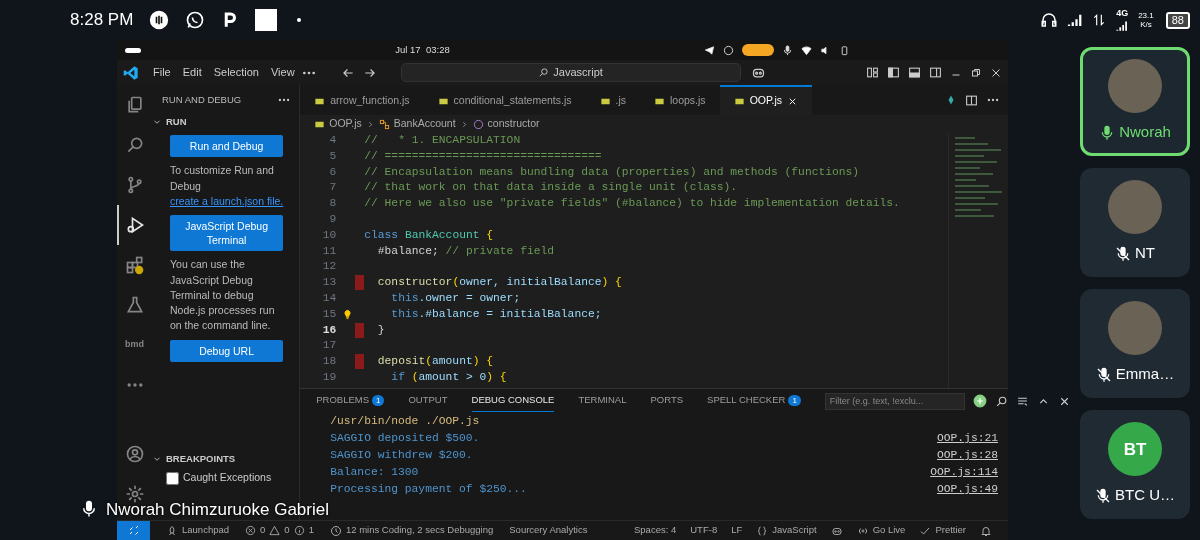 The height and width of the screenshot is (540, 1200). I want to click on status-item: Go Live, so click(889, 530).